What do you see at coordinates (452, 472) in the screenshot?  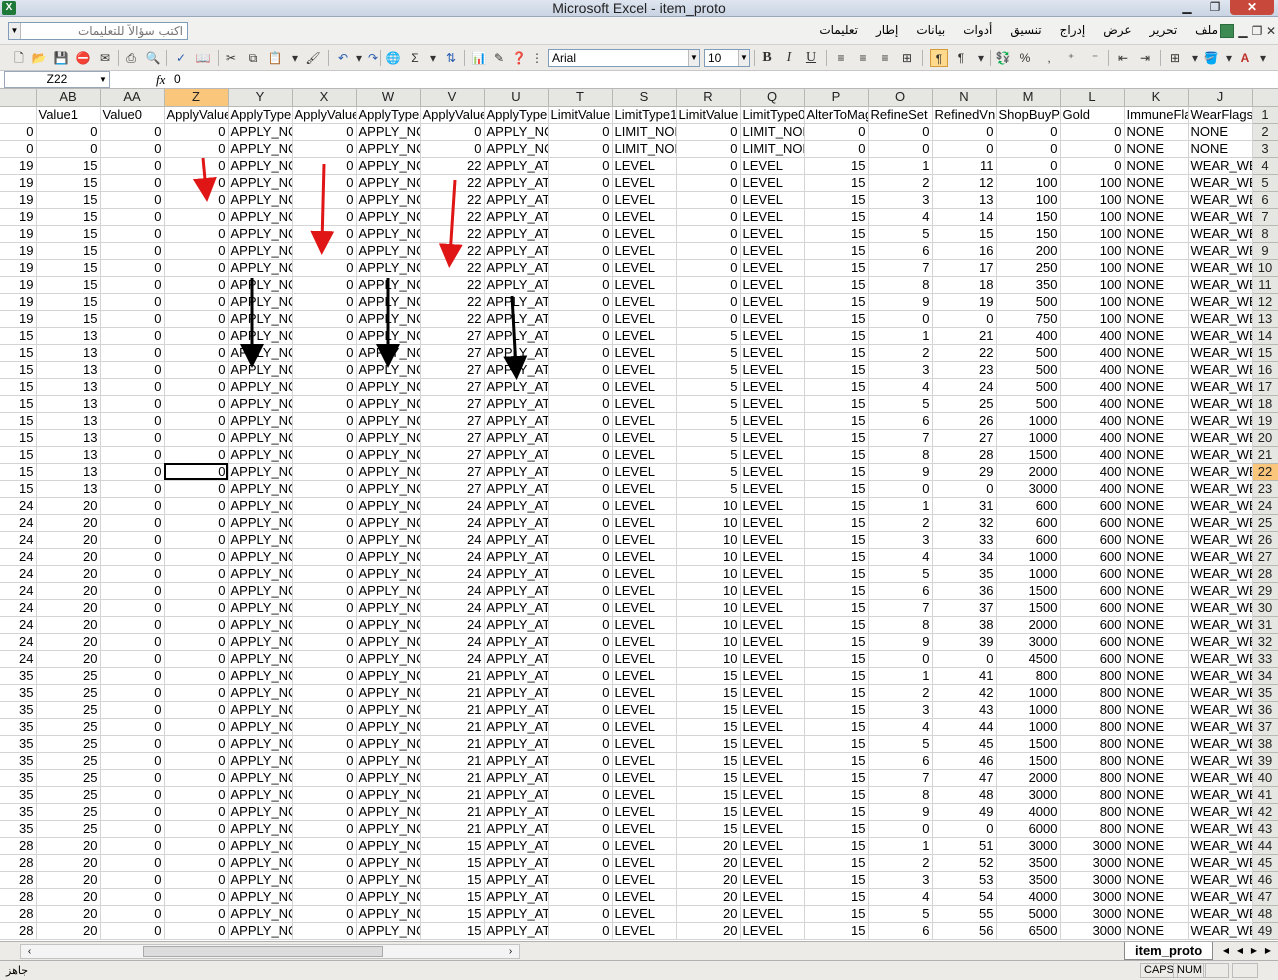 I see `cell: 27` at bounding box center [452, 472].